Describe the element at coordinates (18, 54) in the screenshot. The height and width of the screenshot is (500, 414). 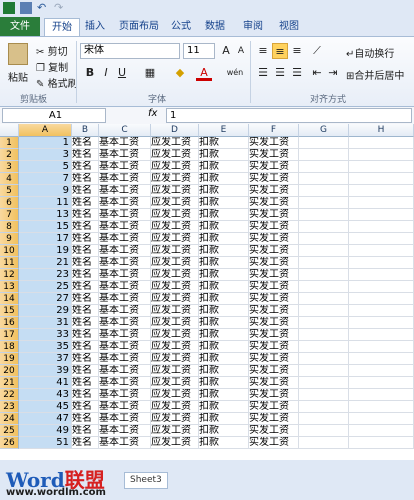
I see `paste-icon` at that location.